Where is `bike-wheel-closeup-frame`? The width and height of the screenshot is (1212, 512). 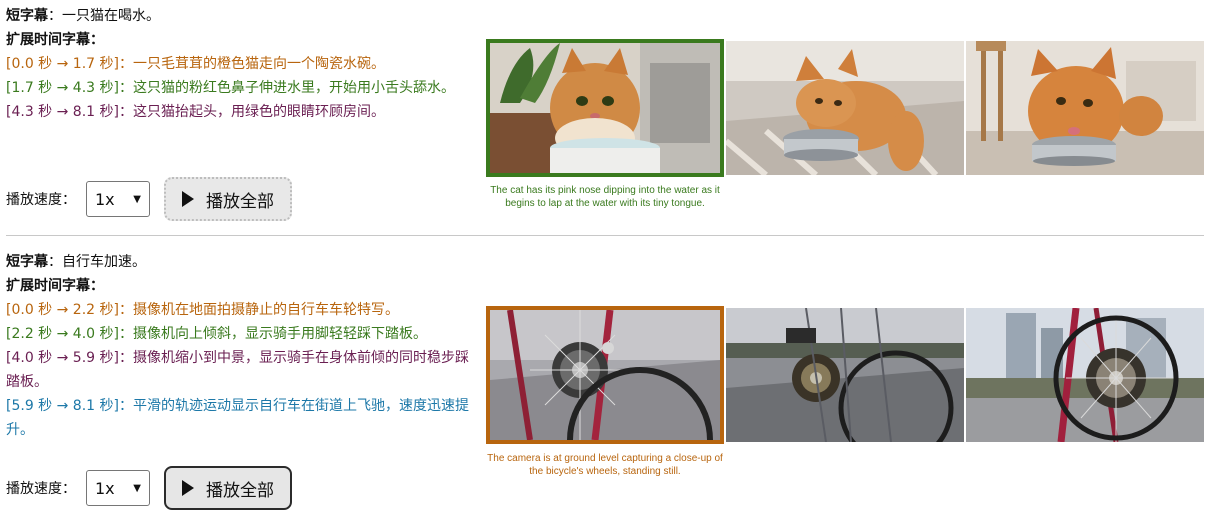 bike-wheel-closeup-frame is located at coordinates (605, 375).